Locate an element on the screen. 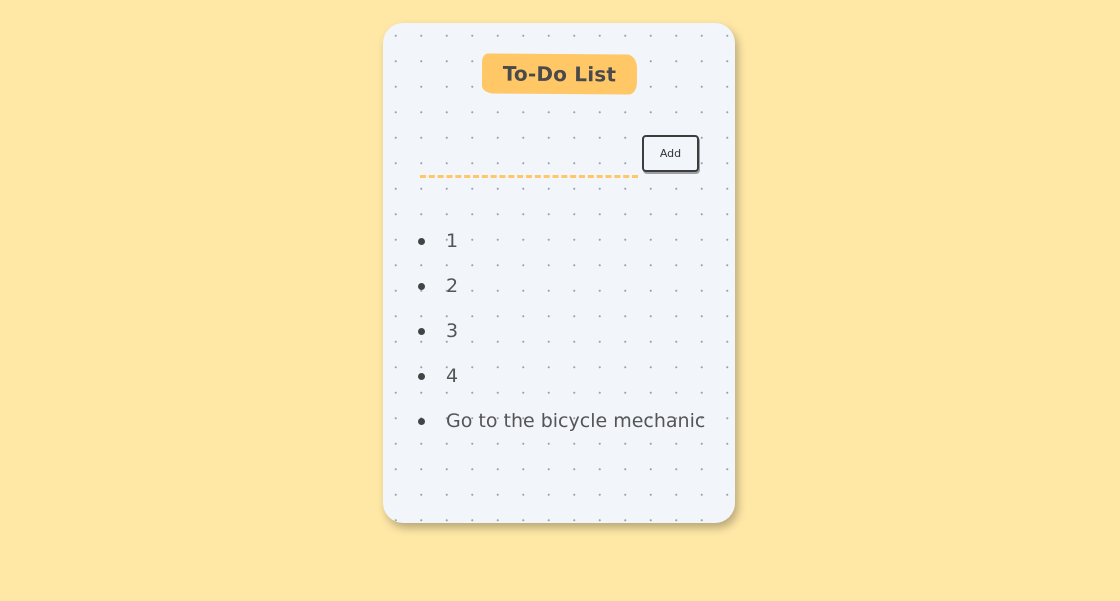 The width and height of the screenshot is (1120, 601). page-title: To-Do List is located at coordinates (559, 74).